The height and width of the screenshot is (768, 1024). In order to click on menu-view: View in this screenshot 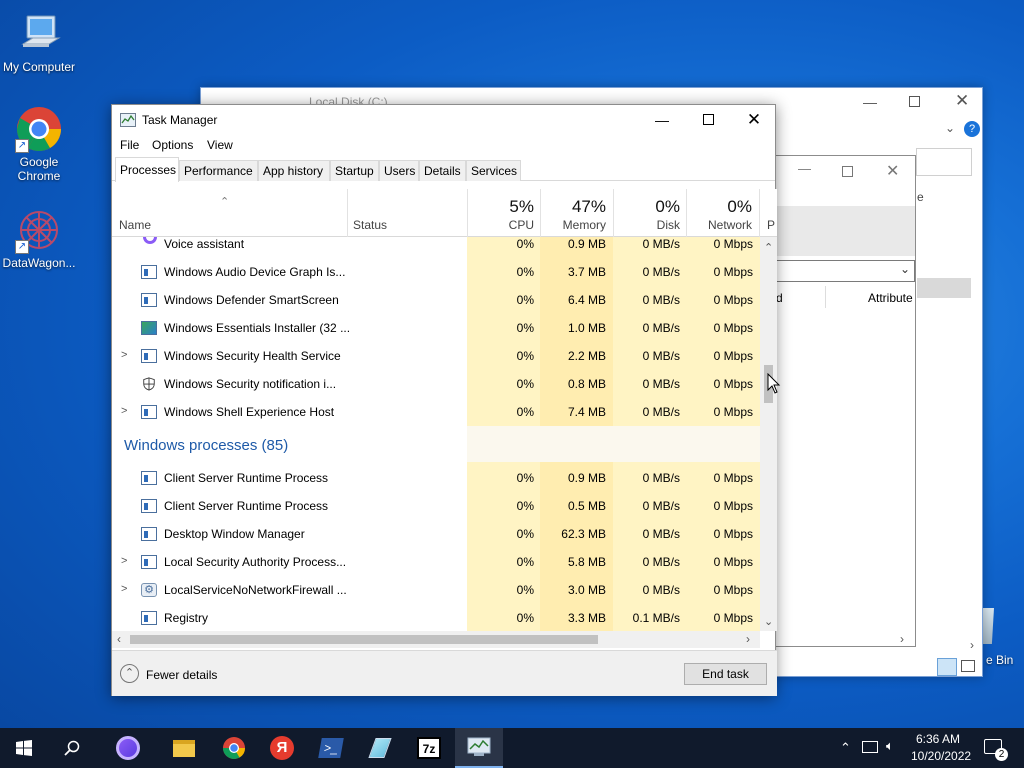, I will do `click(220, 145)`.